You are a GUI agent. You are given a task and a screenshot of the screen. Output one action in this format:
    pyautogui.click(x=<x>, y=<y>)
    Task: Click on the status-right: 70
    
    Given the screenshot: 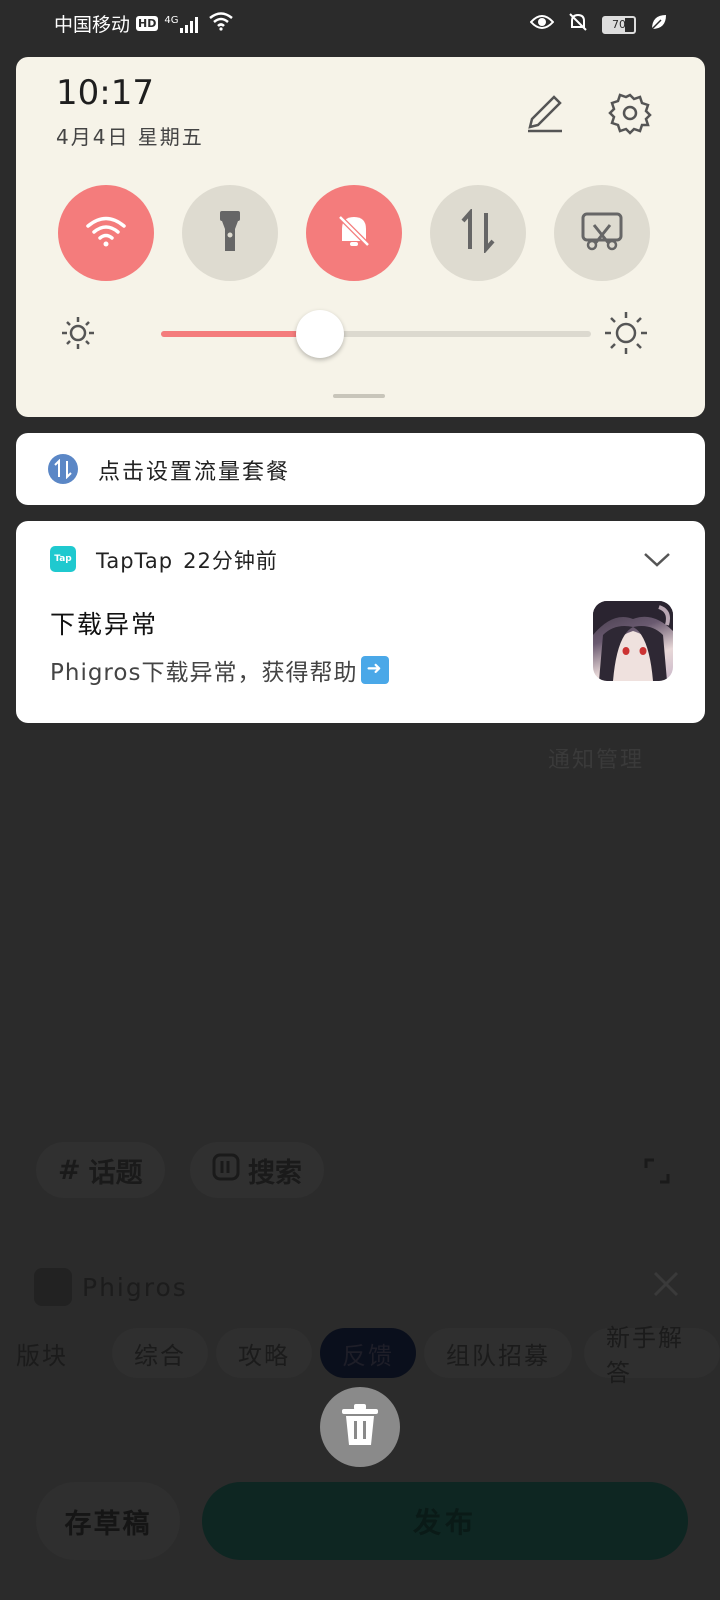 What is the action you would take?
    pyautogui.click(x=598, y=24)
    